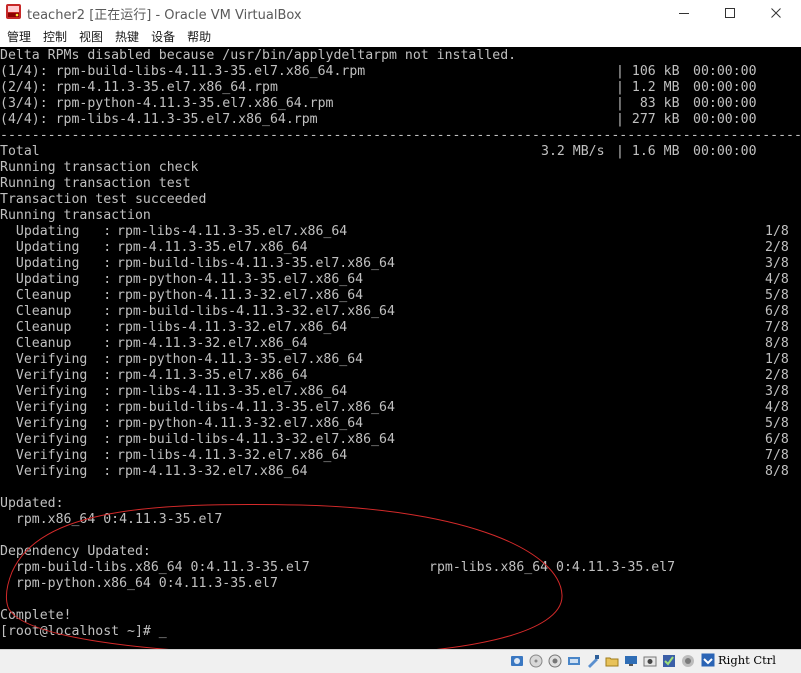 The width and height of the screenshot is (801, 673). I want to click on host-key-indicator: Right Ctrl, so click(738, 660).